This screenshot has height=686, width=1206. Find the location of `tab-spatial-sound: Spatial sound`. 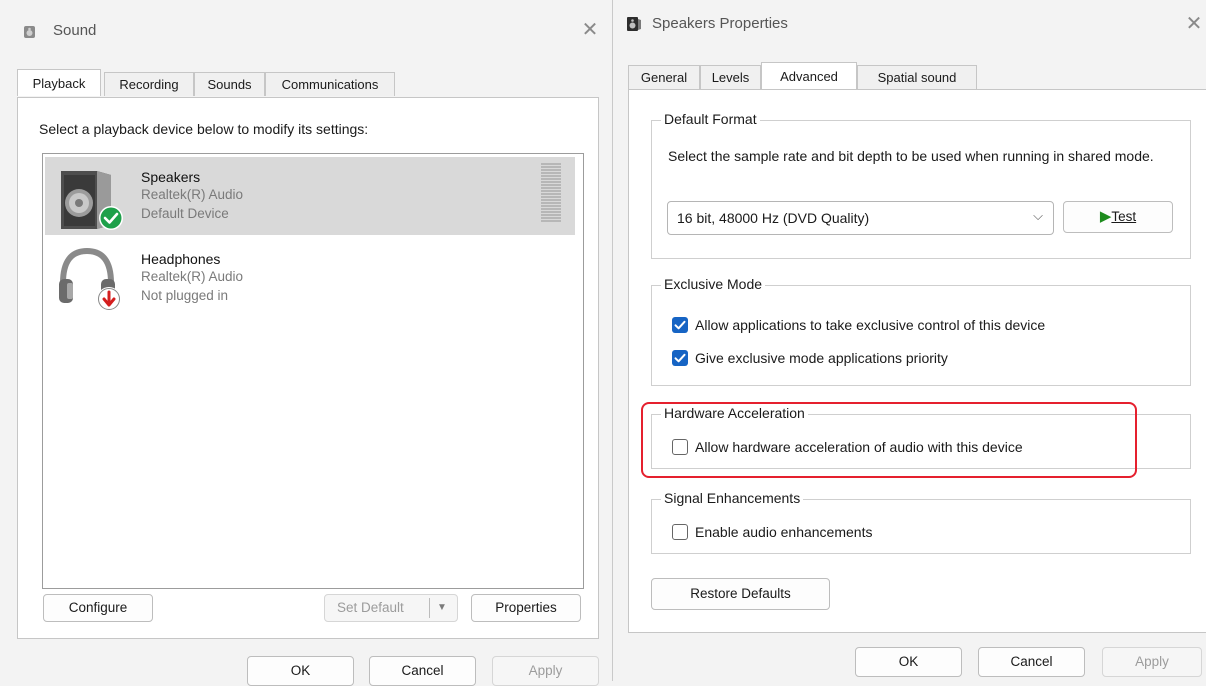

tab-spatial-sound: Spatial sound is located at coordinates (917, 77).